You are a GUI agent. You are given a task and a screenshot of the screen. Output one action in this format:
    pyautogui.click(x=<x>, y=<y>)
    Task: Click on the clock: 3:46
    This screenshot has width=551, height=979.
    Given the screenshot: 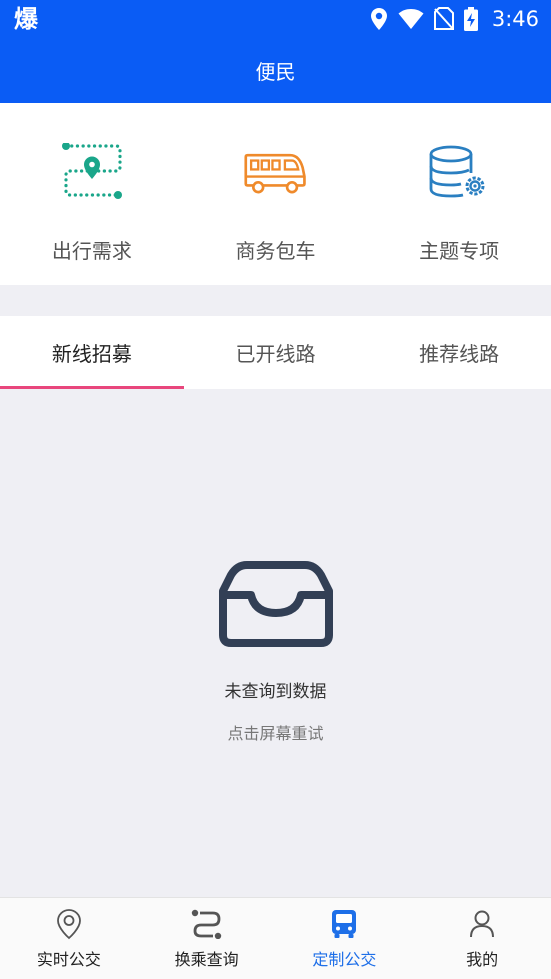 What is the action you would take?
    pyautogui.click(x=515, y=19)
    